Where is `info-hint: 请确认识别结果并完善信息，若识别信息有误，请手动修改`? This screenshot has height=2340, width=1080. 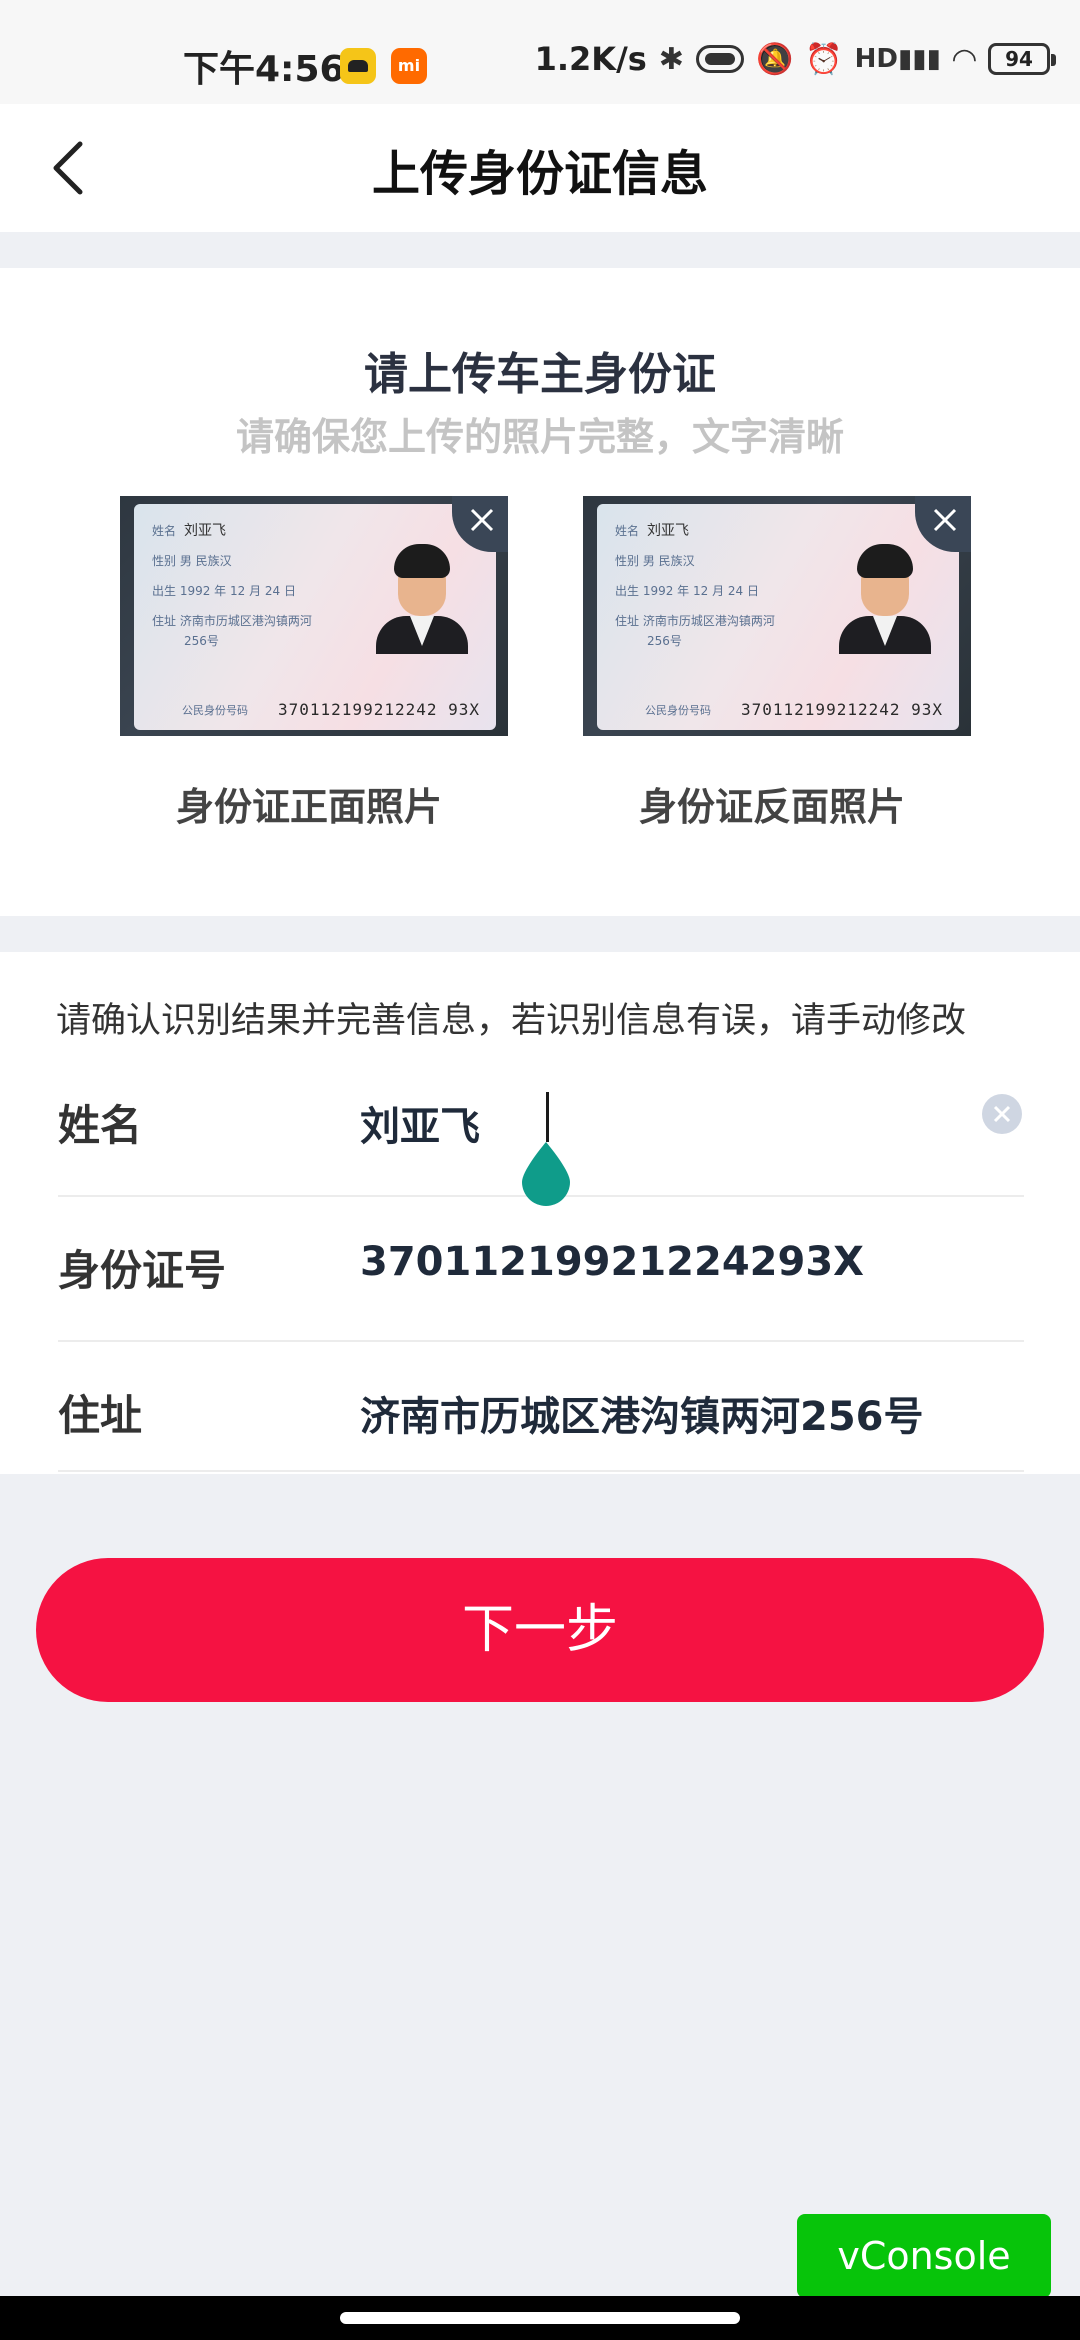
info-hint: 请确认识别结果并完善信息，若识别信息有误，请手动修改 is located at coordinates (511, 1021).